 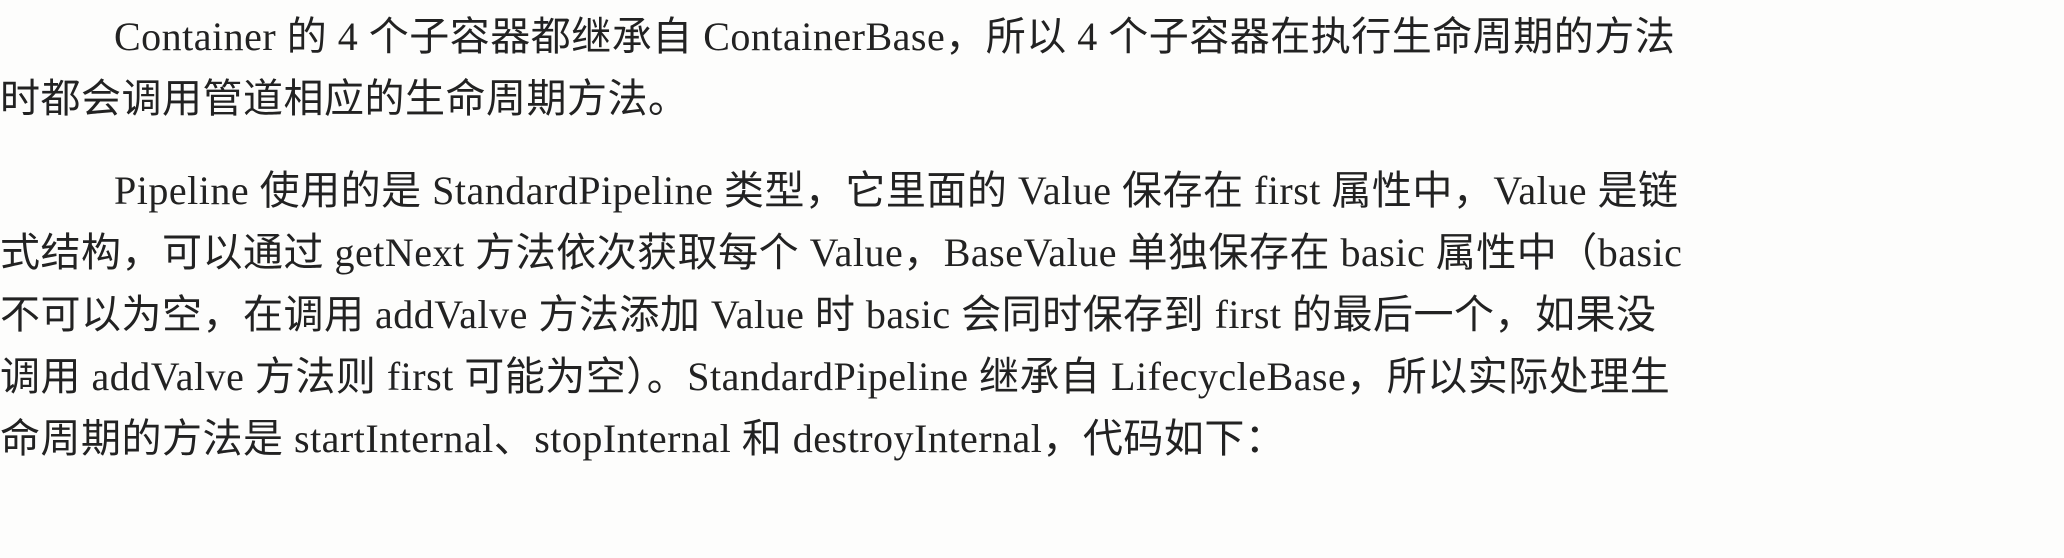 What do you see at coordinates (344, 98) in the screenshot?
I see `text-line: 时都会调用管道相应的生命周期方法。` at bounding box center [344, 98].